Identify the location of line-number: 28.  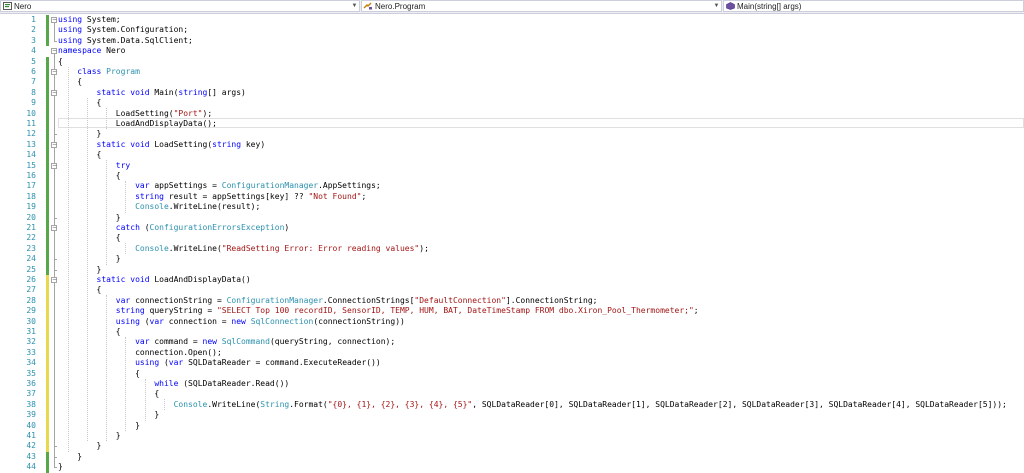
(31, 300).